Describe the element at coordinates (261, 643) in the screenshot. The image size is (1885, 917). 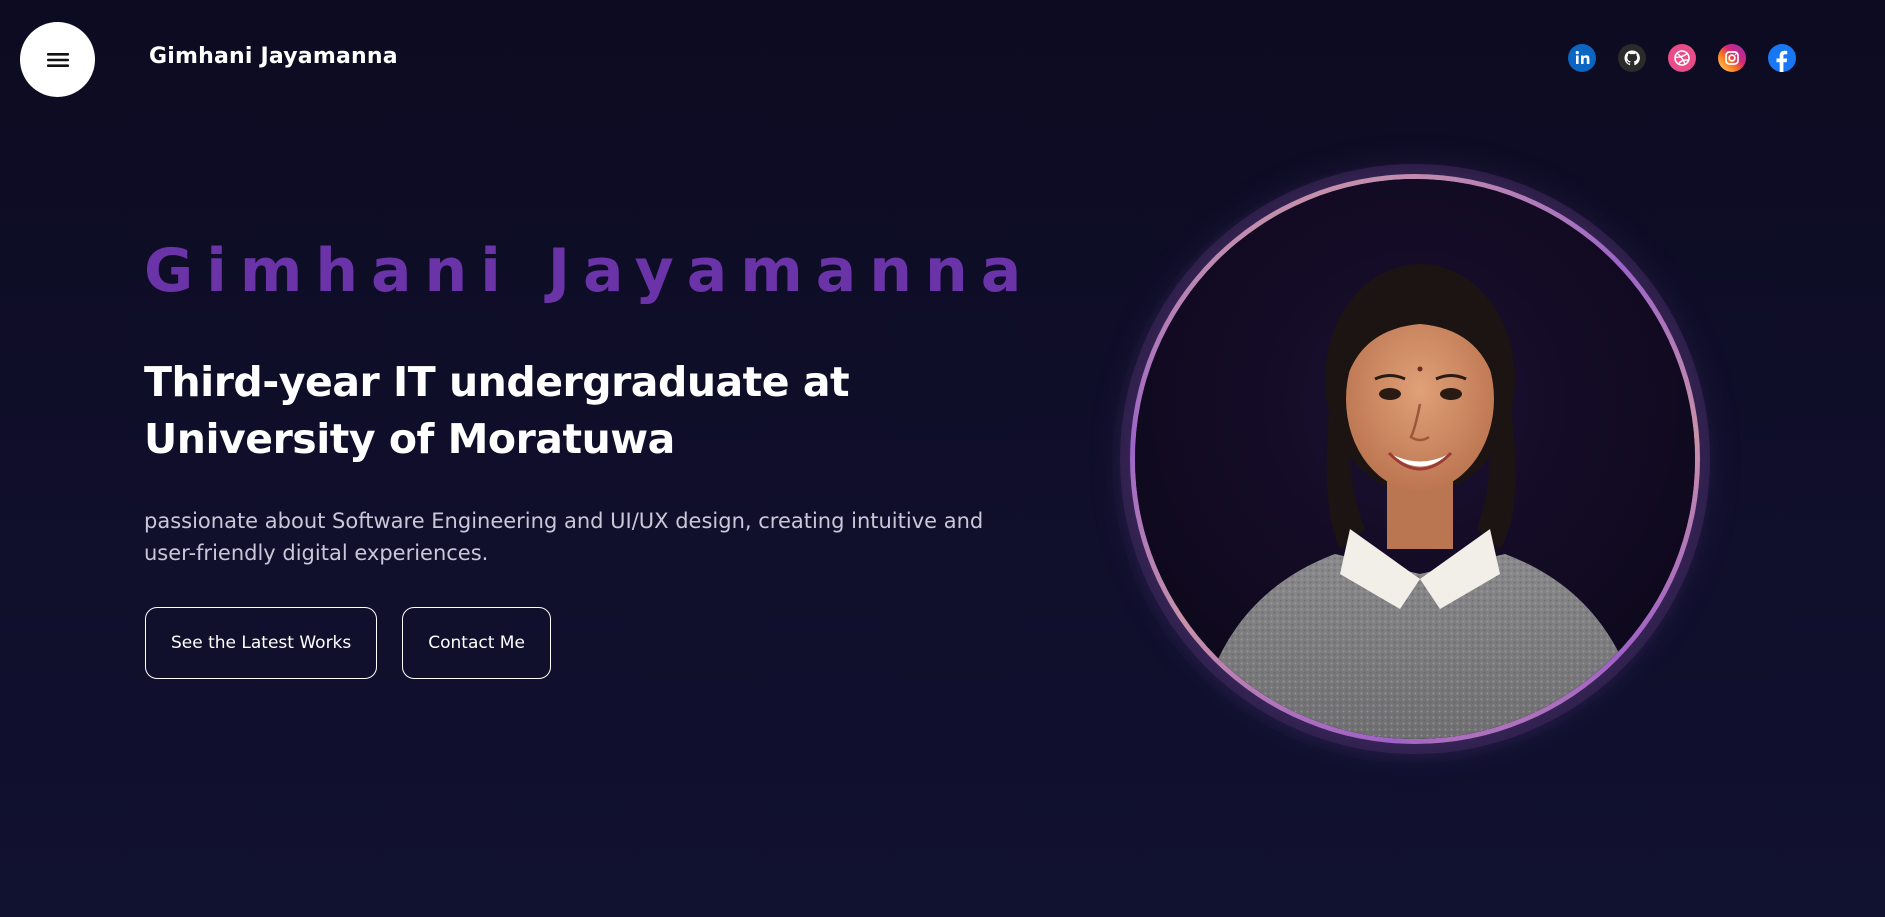
I see `latest-works-button: See the Latest Works` at that location.